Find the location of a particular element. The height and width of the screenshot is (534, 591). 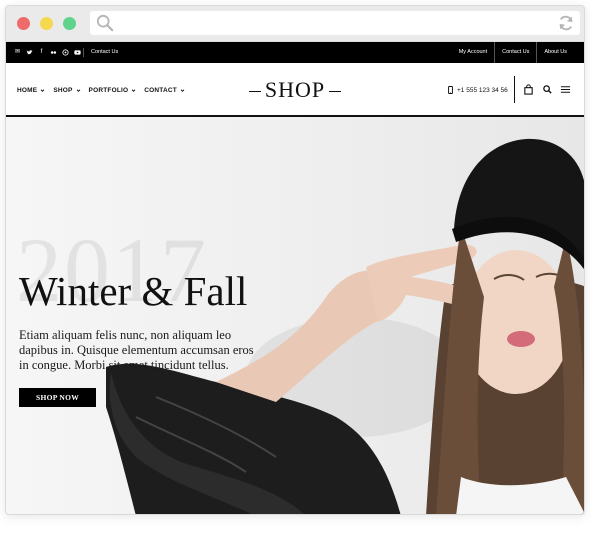

logo-line-right is located at coordinates (335, 92).